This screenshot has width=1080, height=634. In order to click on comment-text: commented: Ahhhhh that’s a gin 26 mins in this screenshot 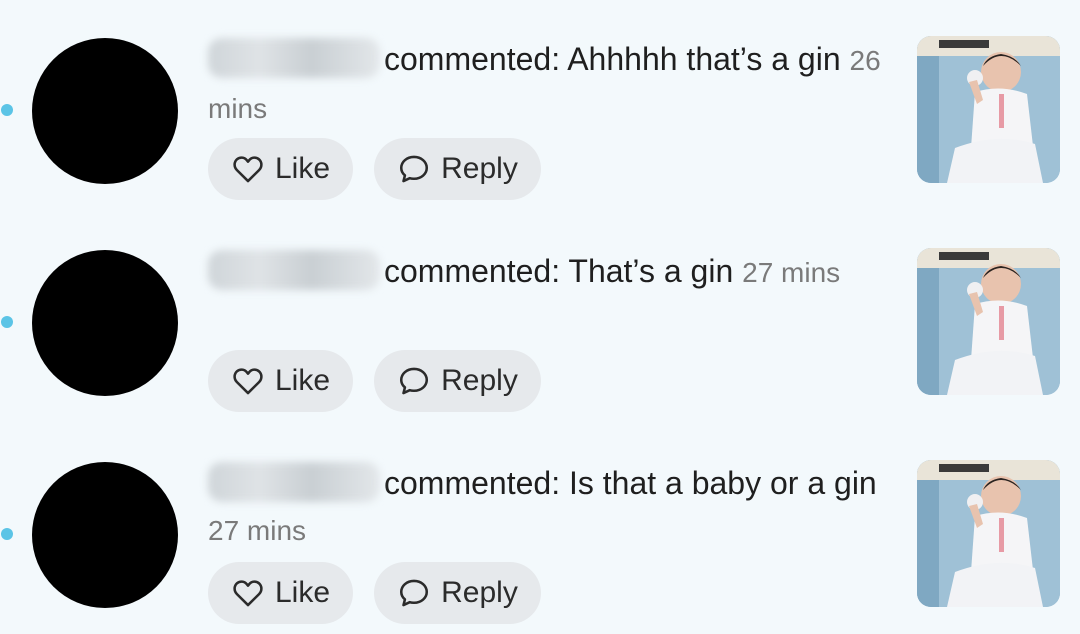, I will do `click(553, 84)`.